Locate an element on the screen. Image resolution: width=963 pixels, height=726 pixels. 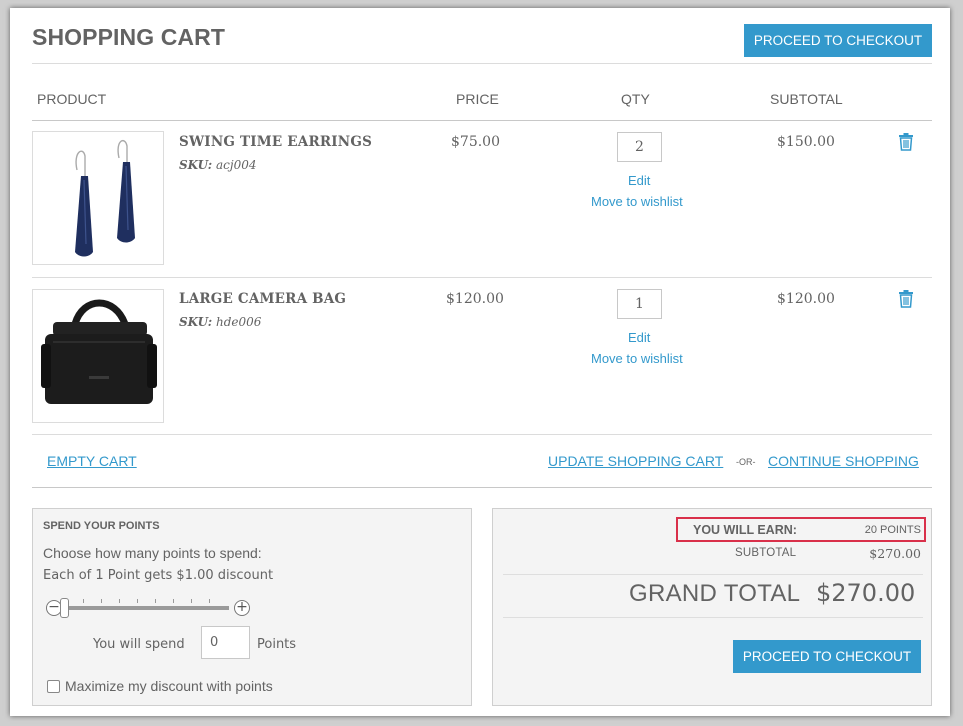
spend-points-title: SPEND YOUR POINTS is located at coordinates (101, 526).